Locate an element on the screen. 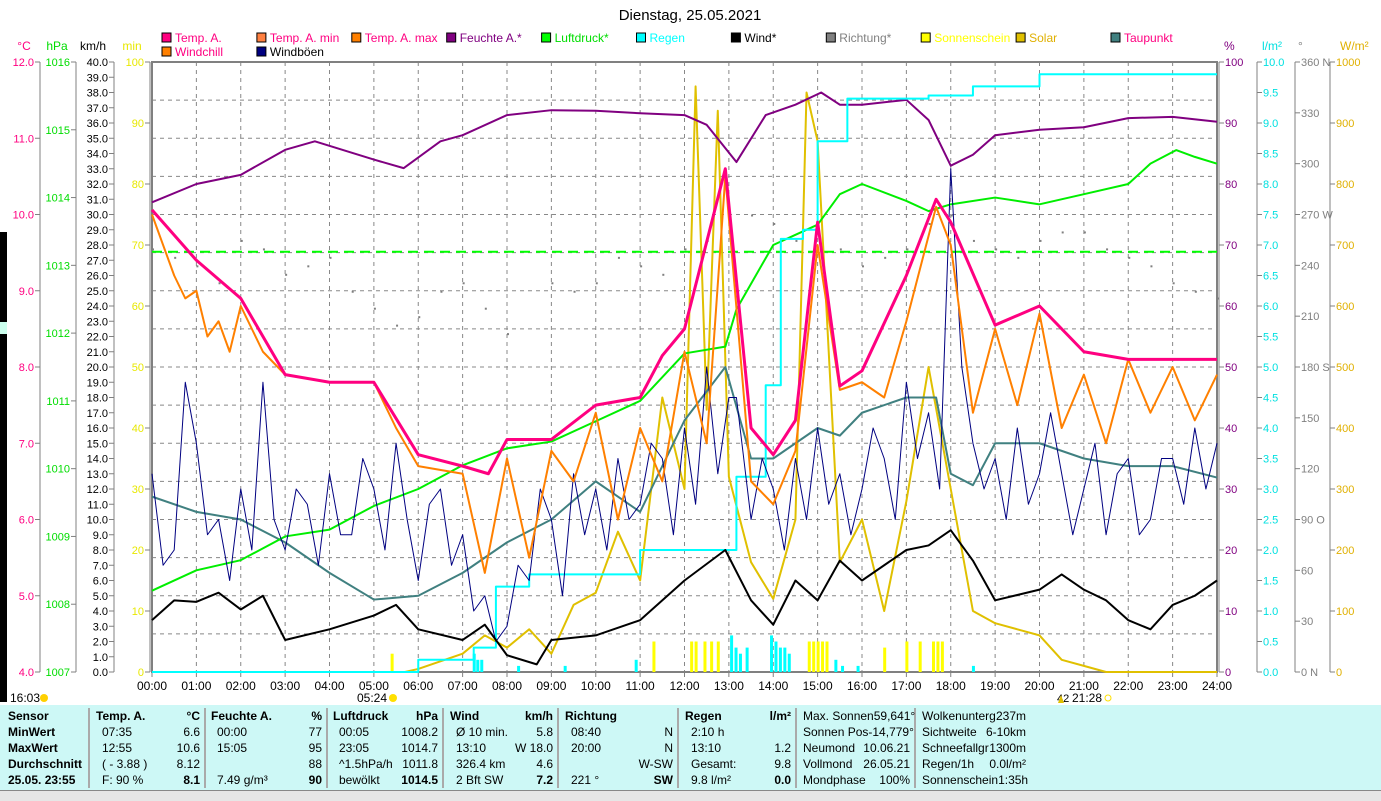 The image size is (1381, 801). axis-kmh-tick-label: 28.0 is located at coordinates (97, 246).